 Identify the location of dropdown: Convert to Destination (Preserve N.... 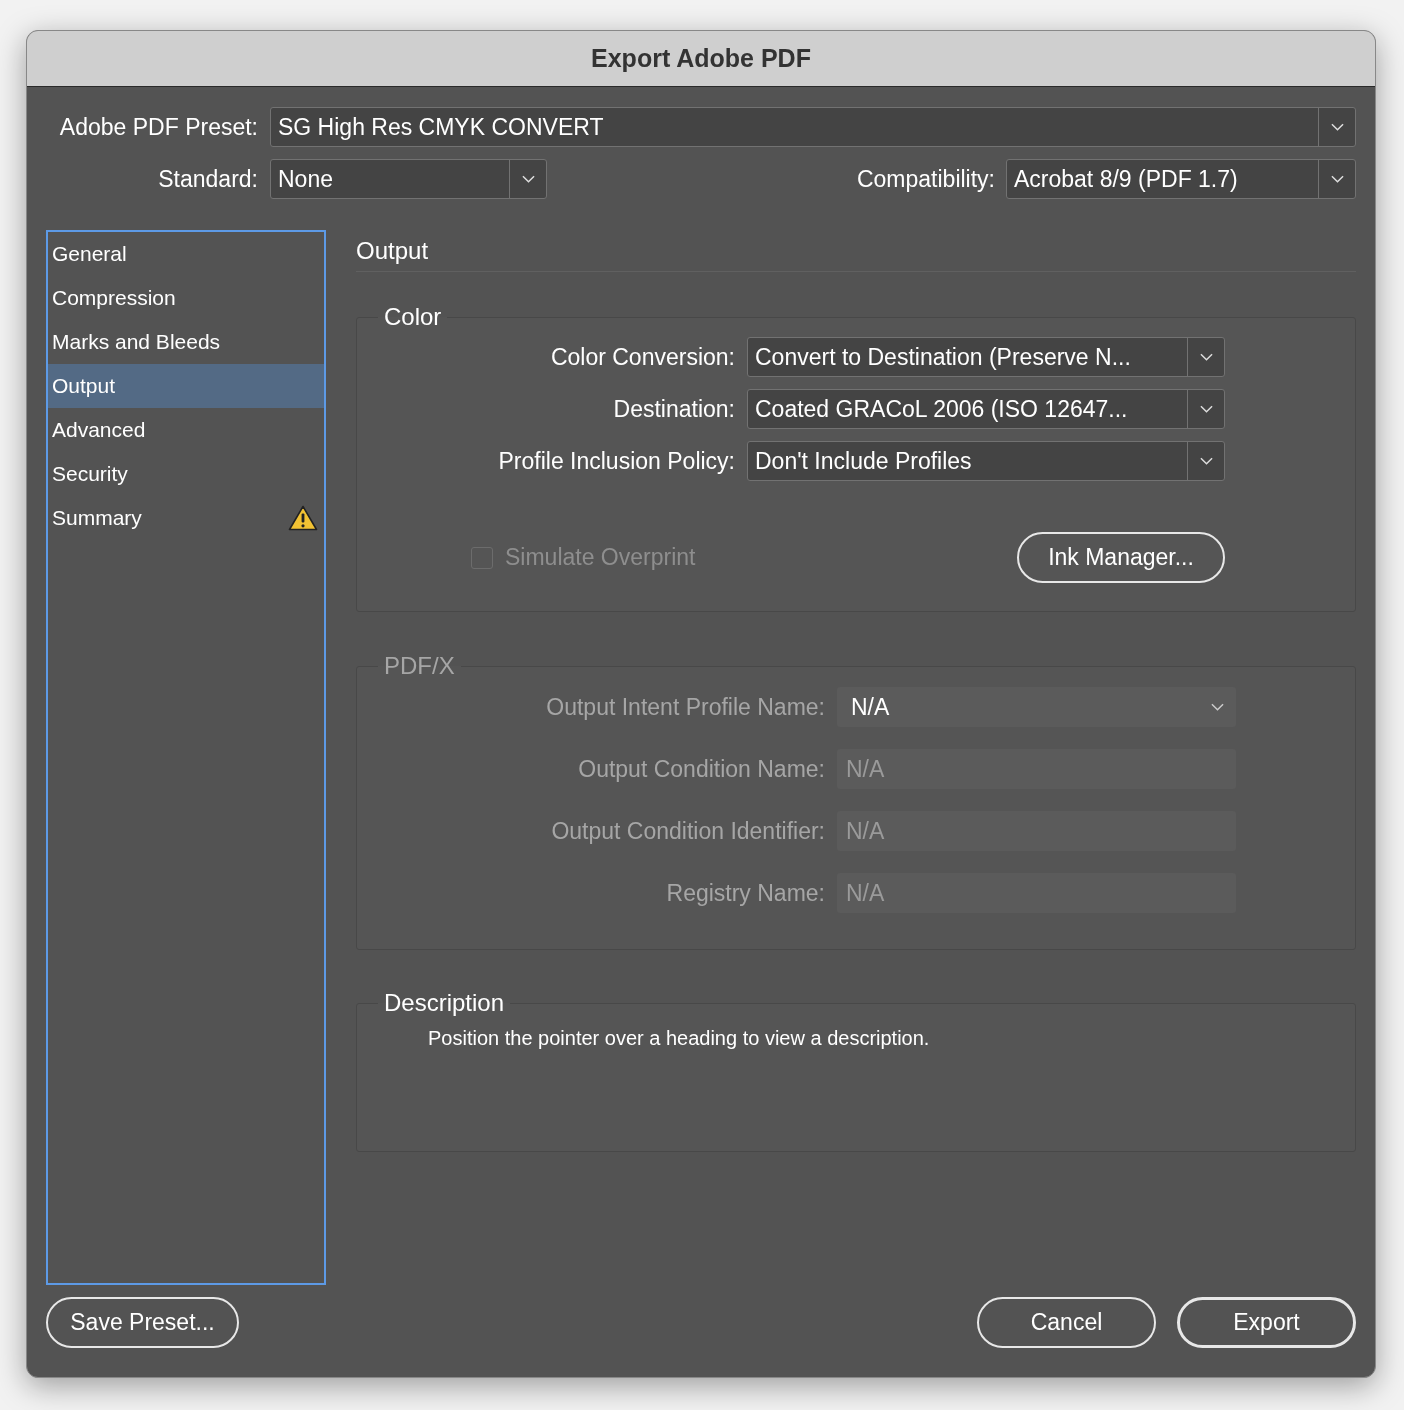
(986, 357).